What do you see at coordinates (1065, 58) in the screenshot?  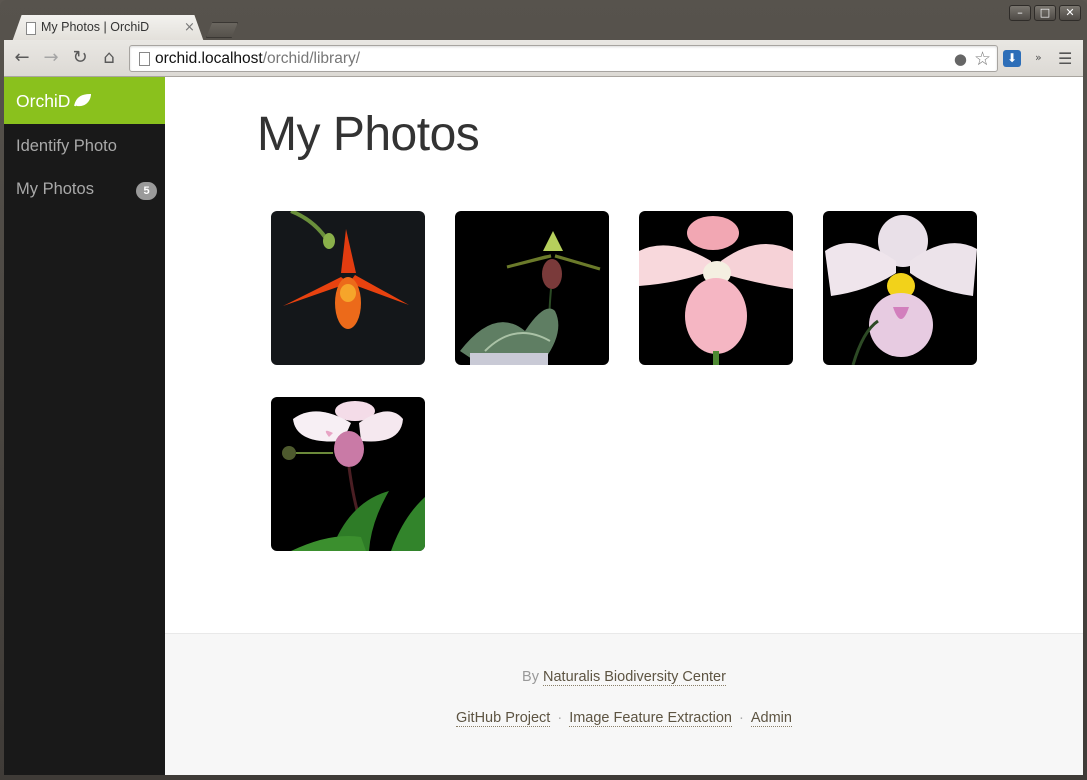 I see `menu-icon: ☰` at bounding box center [1065, 58].